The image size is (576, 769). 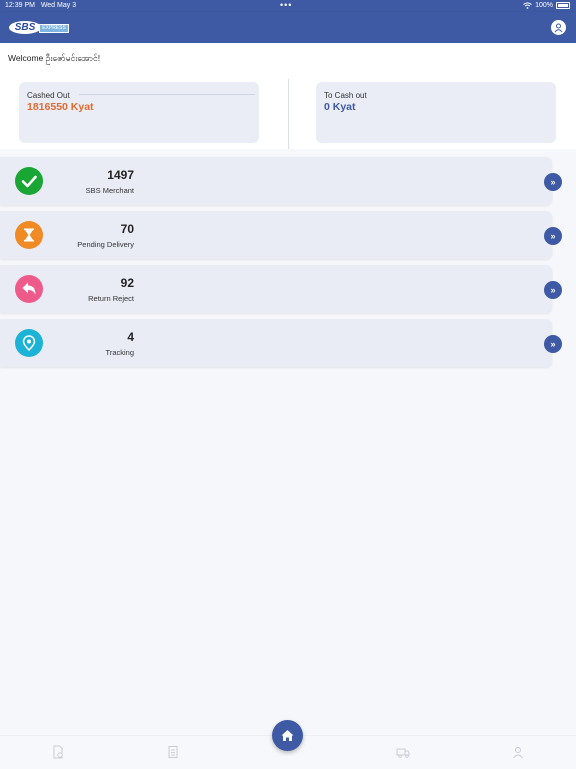 I want to click on home-button, so click(x=287, y=735).